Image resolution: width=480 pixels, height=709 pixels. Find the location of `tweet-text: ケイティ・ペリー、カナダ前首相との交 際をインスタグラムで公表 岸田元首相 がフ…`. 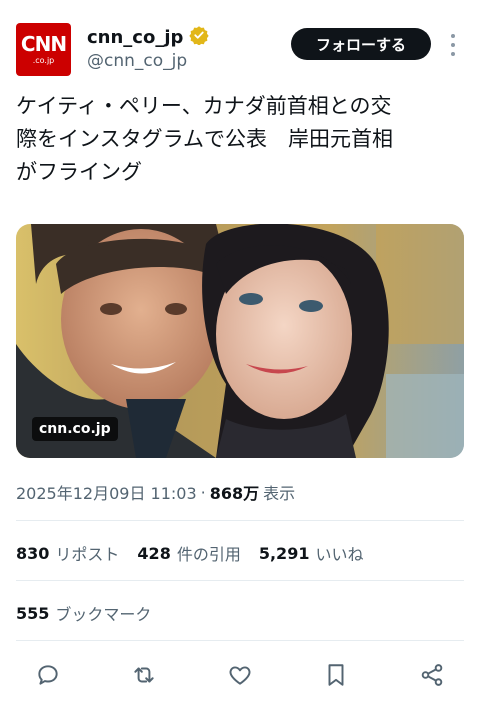

tweet-text: ケイティ・ペリー、カナダ前首相との交 際をインスタグラムで公表 岸田元首相 がフ… is located at coordinates (204, 139).